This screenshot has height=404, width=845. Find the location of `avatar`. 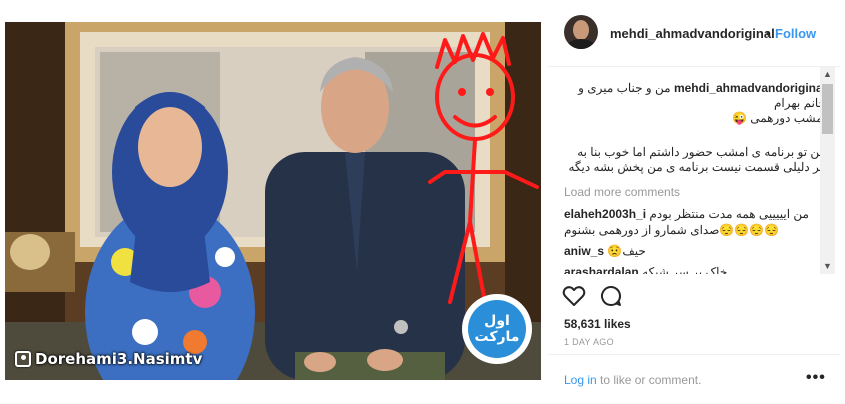

avatar is located at coordinates (581, 32).